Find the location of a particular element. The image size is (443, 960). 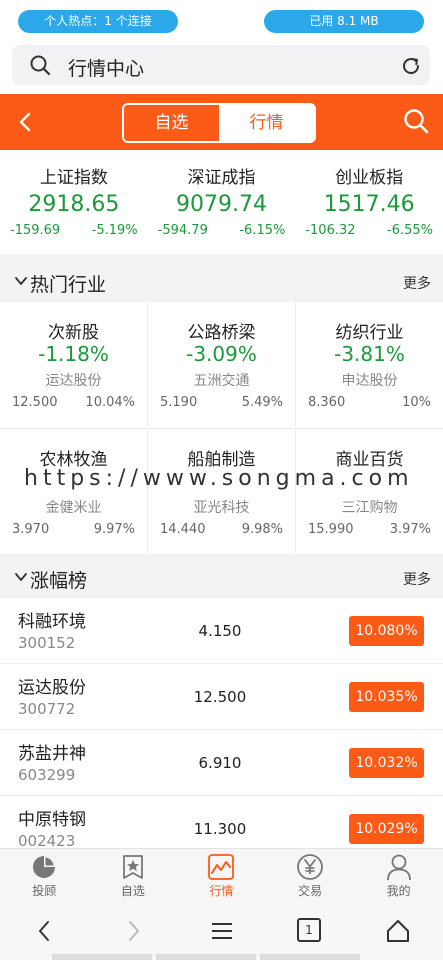

index-card: 创业板指 1517.46 -106.32 -6.55% is located at coordinates (369, 202).